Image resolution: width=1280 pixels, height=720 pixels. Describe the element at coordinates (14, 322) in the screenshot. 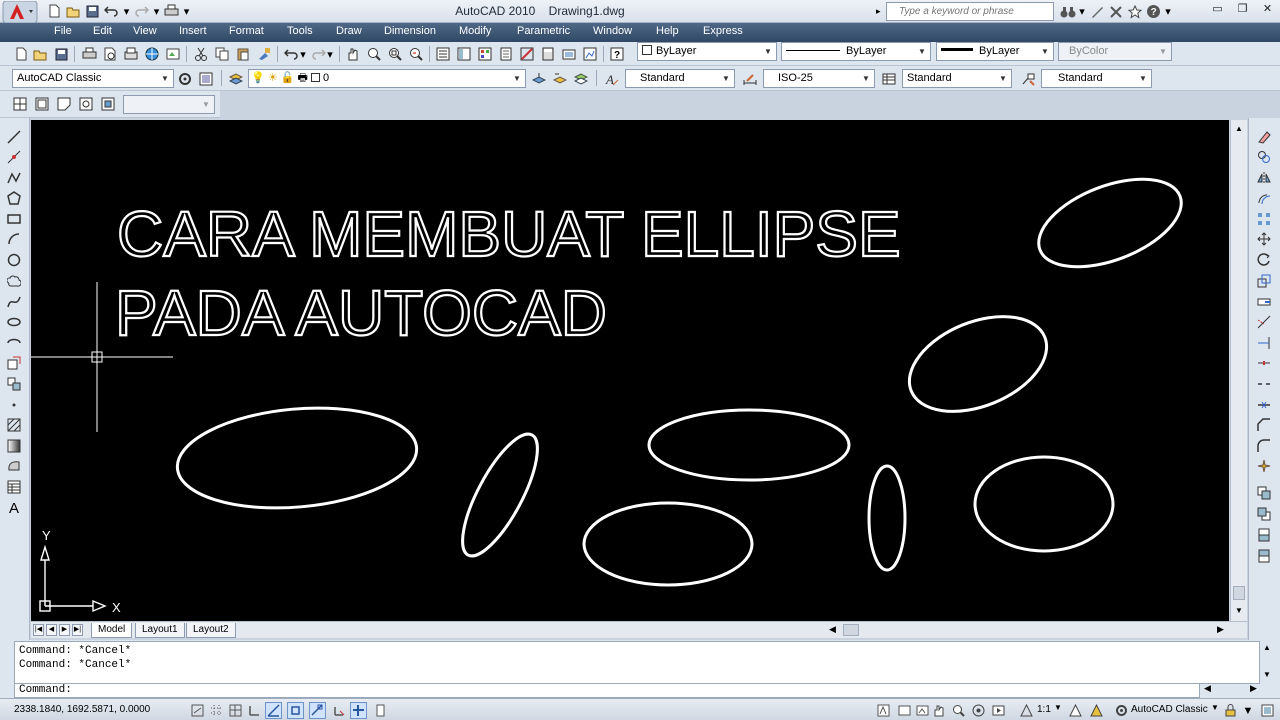

I see `ellipse-icon` at that location.